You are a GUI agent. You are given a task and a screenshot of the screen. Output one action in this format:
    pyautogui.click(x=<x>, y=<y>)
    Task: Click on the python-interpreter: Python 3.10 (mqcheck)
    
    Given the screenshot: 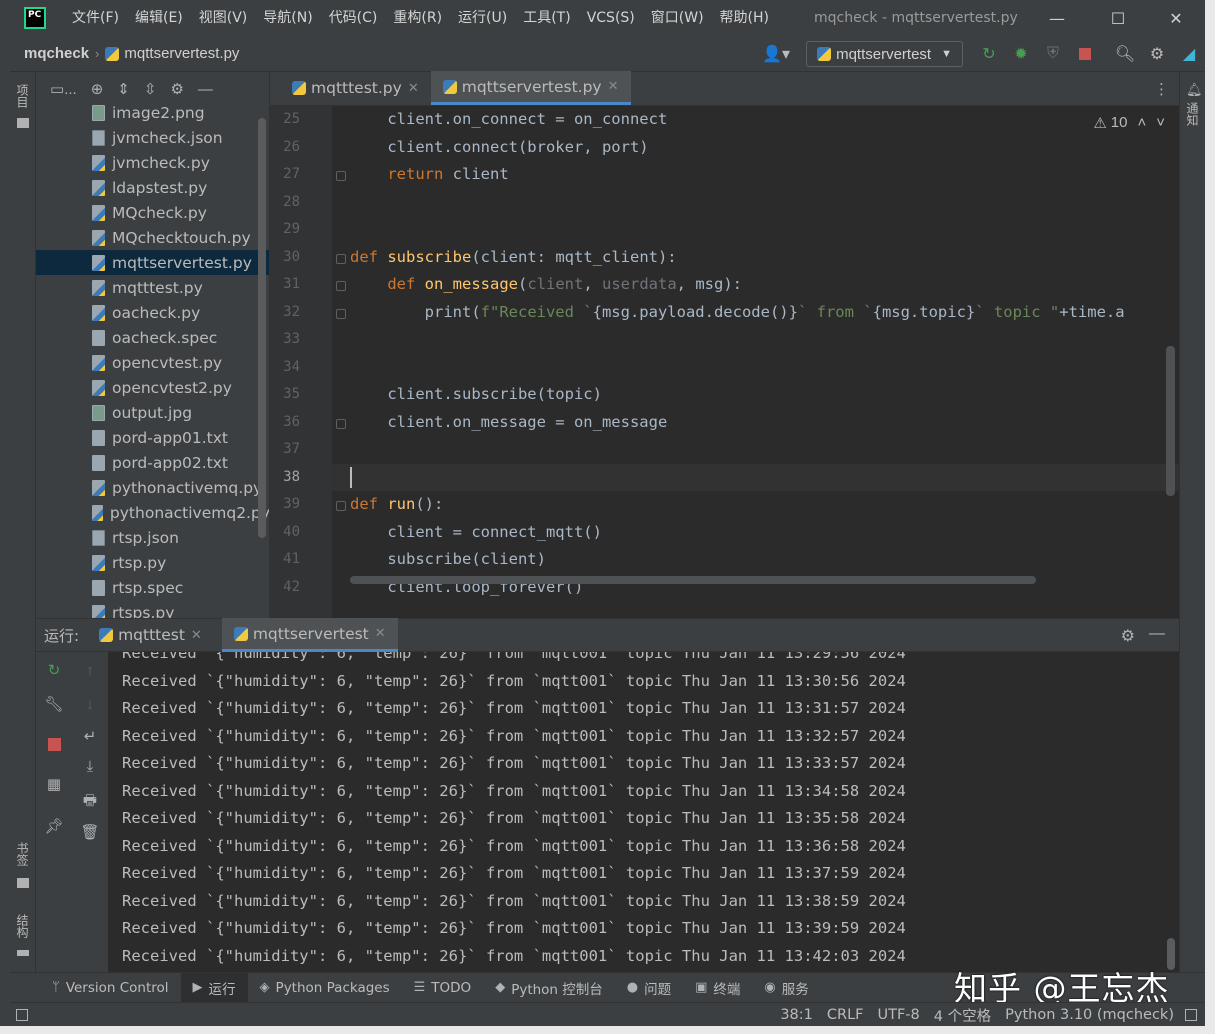 What is the action you would take?
    pyautogui.click(x=1089, y=1015)
    